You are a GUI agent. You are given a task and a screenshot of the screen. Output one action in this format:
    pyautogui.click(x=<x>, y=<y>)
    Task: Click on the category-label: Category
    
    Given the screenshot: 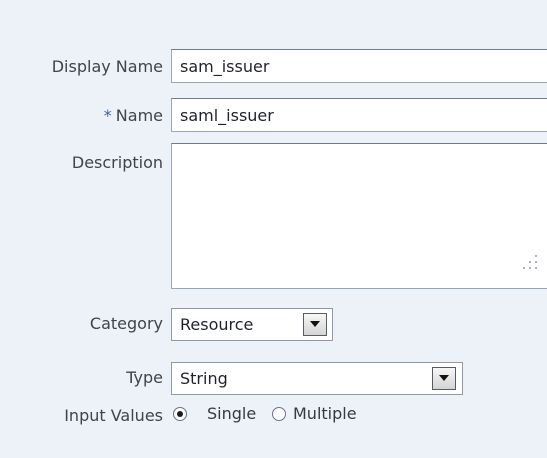 What is the action you would take?
    pyautogui.click(x=126, y=323)
    